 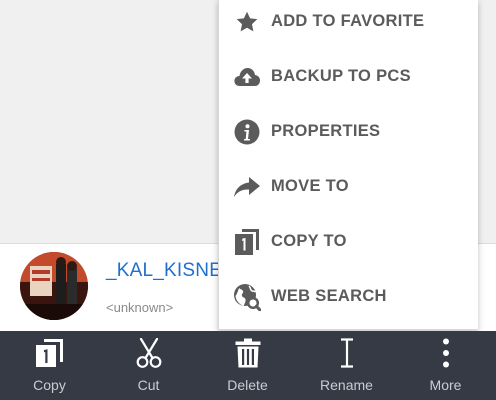 I want to click on menu-item-add-to-favorite: ADD TO FAVORITE, so click(x=349, y=24).